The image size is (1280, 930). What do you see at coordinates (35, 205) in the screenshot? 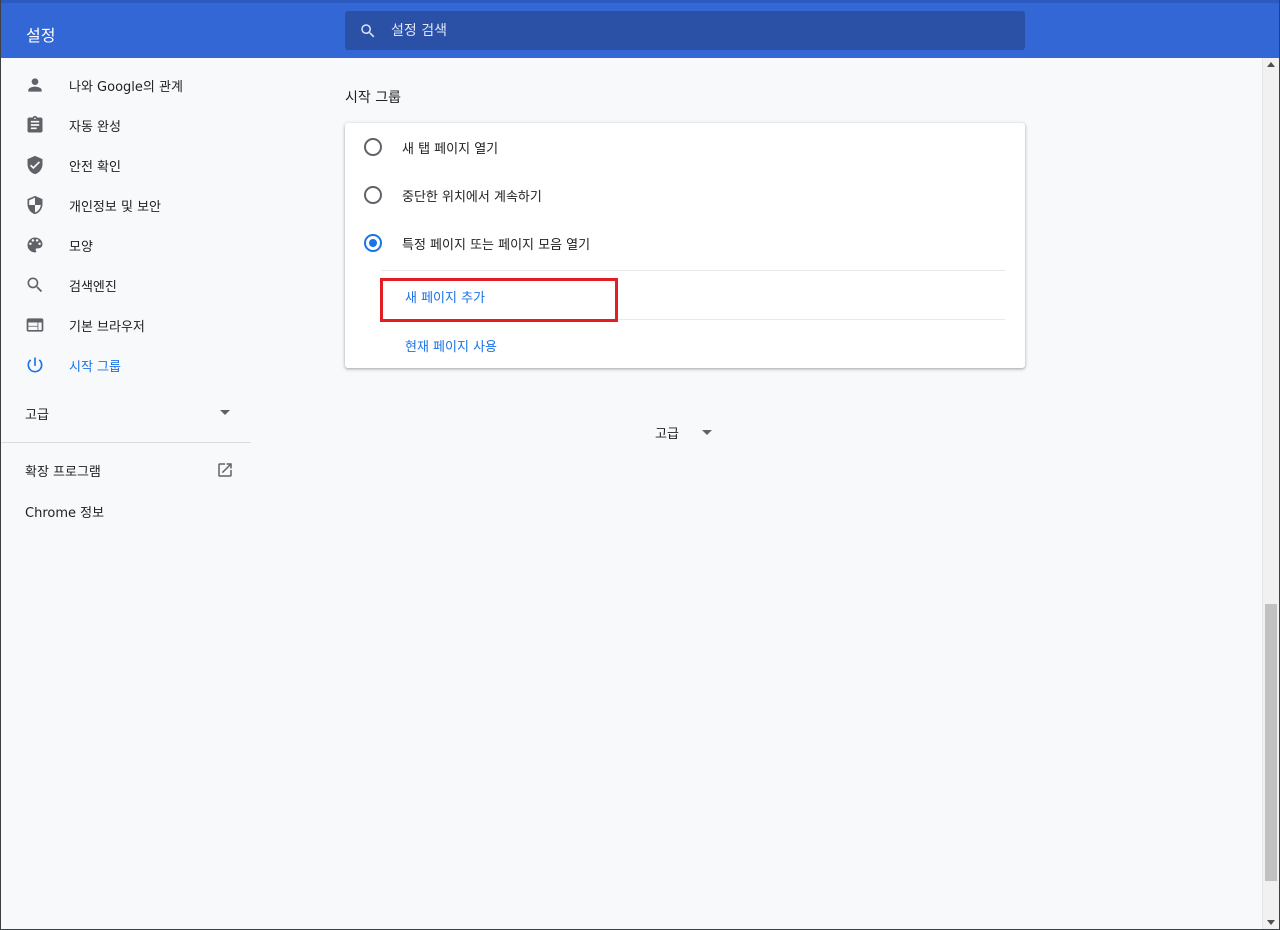
I see `shield-half-icon` at bounding box center [35, 205].